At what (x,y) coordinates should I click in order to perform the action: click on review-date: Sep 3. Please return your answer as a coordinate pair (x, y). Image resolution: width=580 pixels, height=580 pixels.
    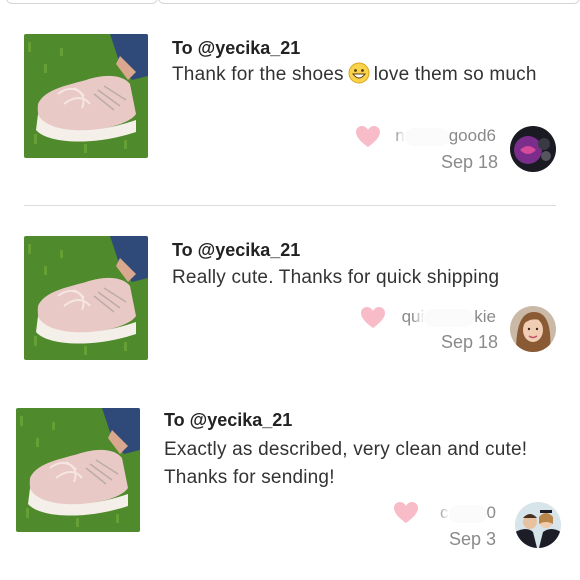
    Looking at the image, I should click on (473, 539).